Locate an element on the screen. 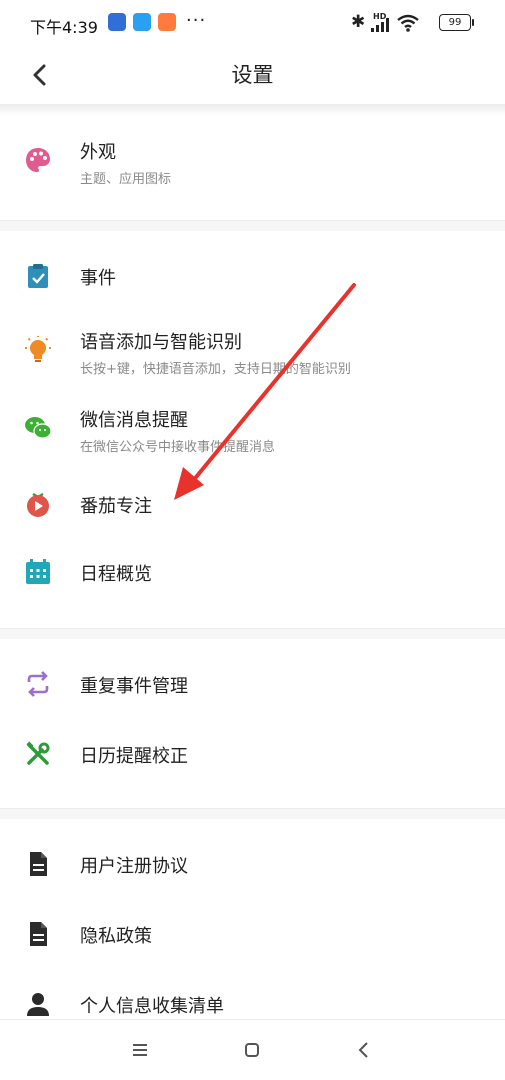 The image size is (505, 1080). page-title: 设置 is located at coordinates (252, 75).